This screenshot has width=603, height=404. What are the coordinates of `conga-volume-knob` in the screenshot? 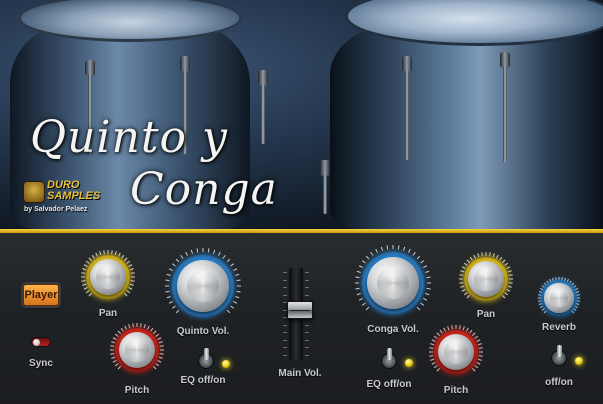 It's located at (393, 283).